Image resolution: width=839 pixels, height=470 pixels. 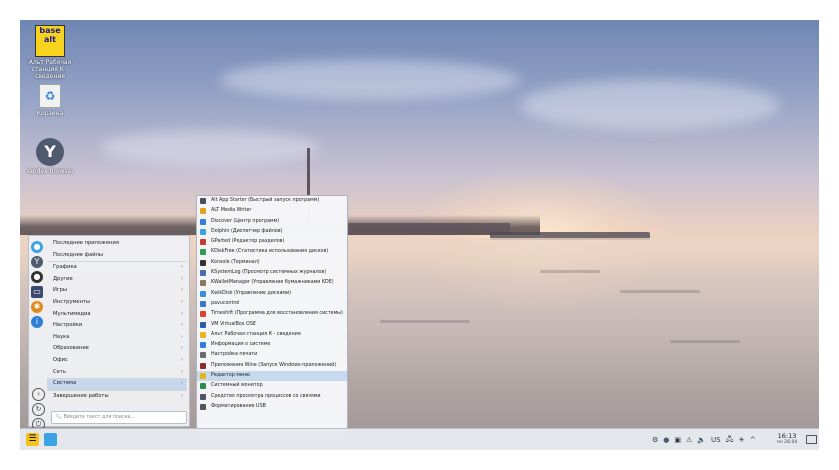 I want to click on category-label: Другие, so click(x=63, y=278).